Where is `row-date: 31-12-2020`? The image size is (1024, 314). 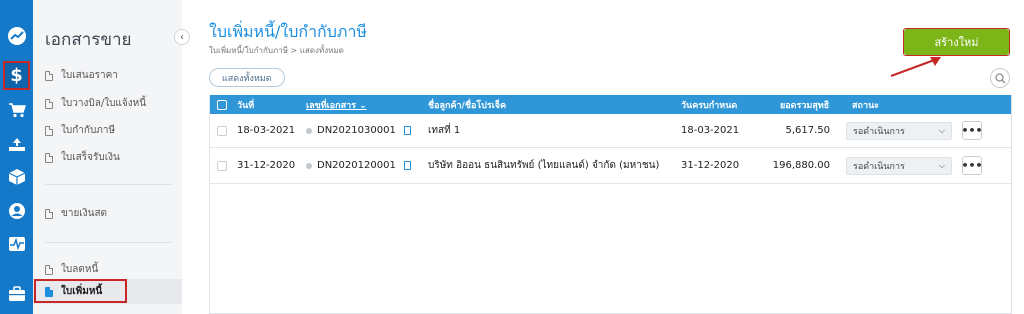
row-date: 31-12-2020 is located at coordinates (266, 165).